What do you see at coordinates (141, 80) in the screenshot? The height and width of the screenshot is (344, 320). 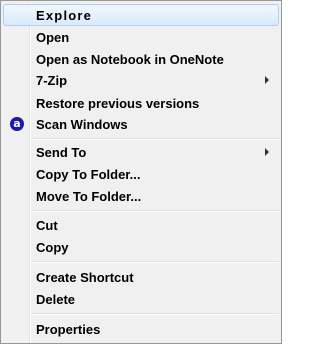 I see `menu-item-7zip: 7-Zip` at bounding box center [141, 80].